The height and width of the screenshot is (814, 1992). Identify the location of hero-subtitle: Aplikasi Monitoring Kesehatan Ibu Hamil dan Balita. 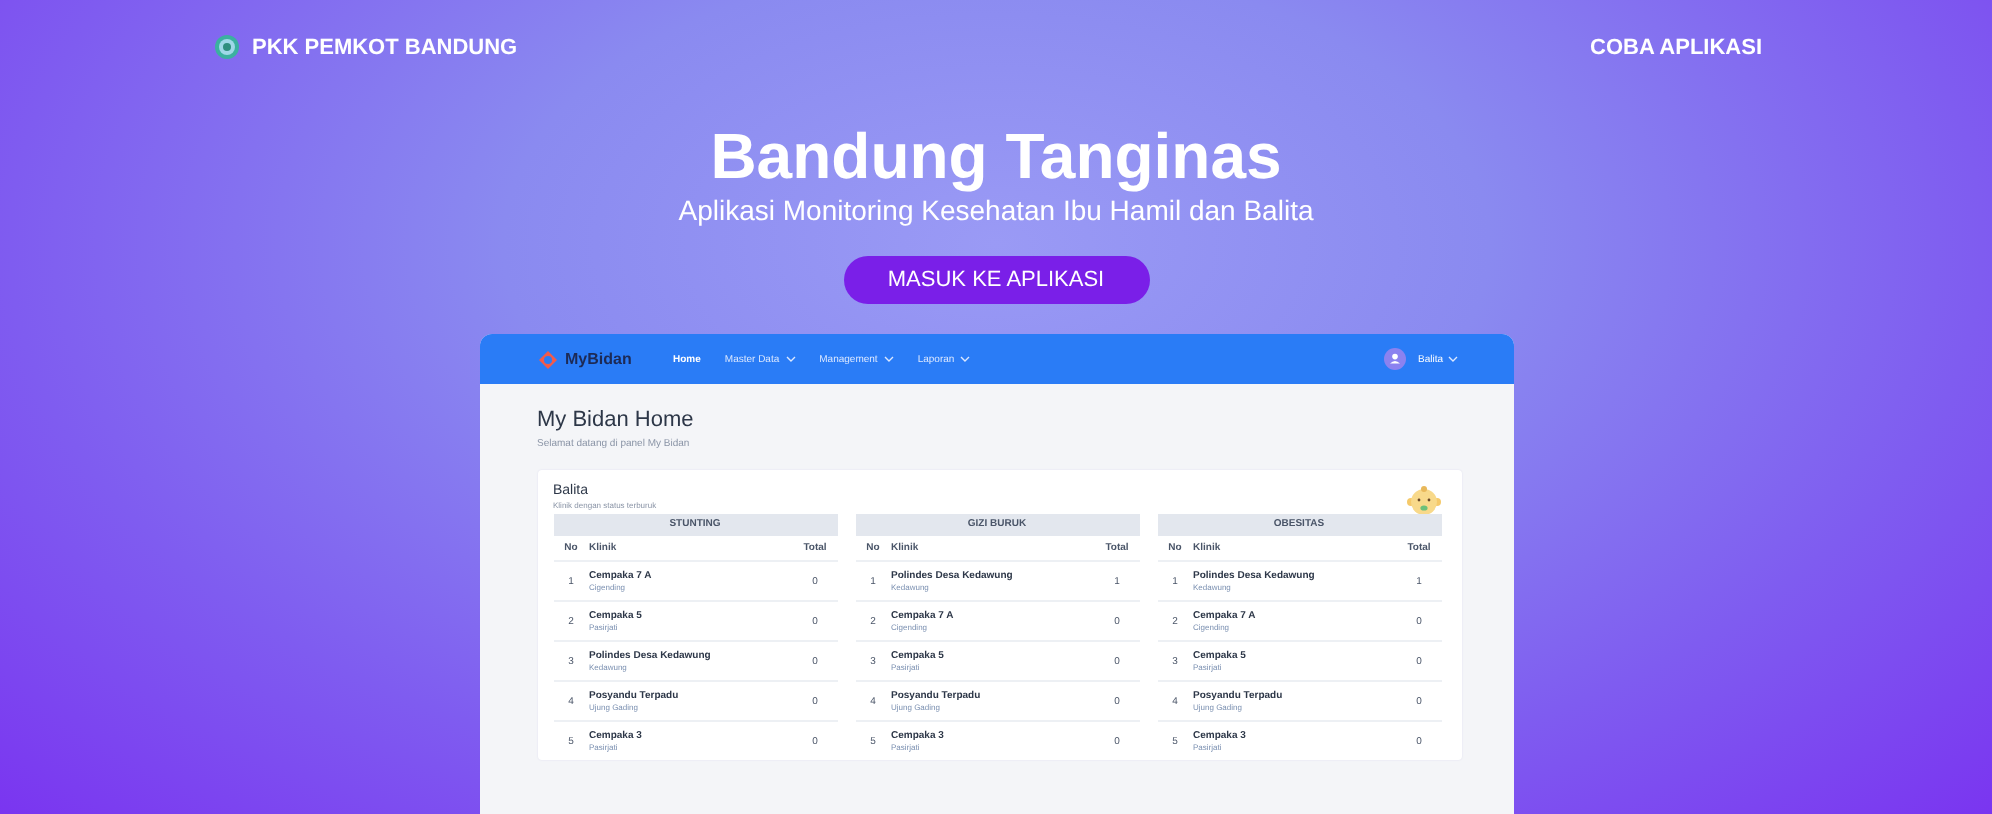
(996, 210).